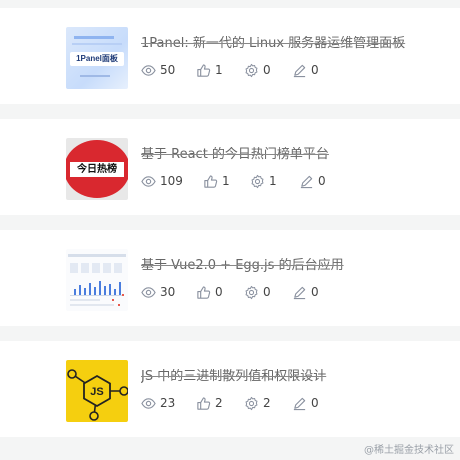 The image size is (460, 460). Describe the element at coordinates (273, 181) in the screenshot. I see `comments-count: 1` at that location.